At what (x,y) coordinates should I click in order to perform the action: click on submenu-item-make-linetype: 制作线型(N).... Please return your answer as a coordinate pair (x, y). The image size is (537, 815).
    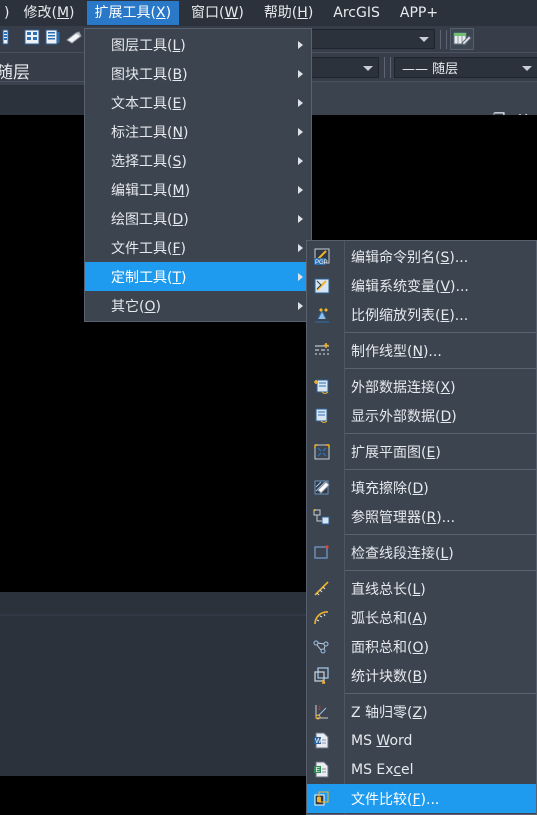
    Looking at the image, I should click on (421, 350).